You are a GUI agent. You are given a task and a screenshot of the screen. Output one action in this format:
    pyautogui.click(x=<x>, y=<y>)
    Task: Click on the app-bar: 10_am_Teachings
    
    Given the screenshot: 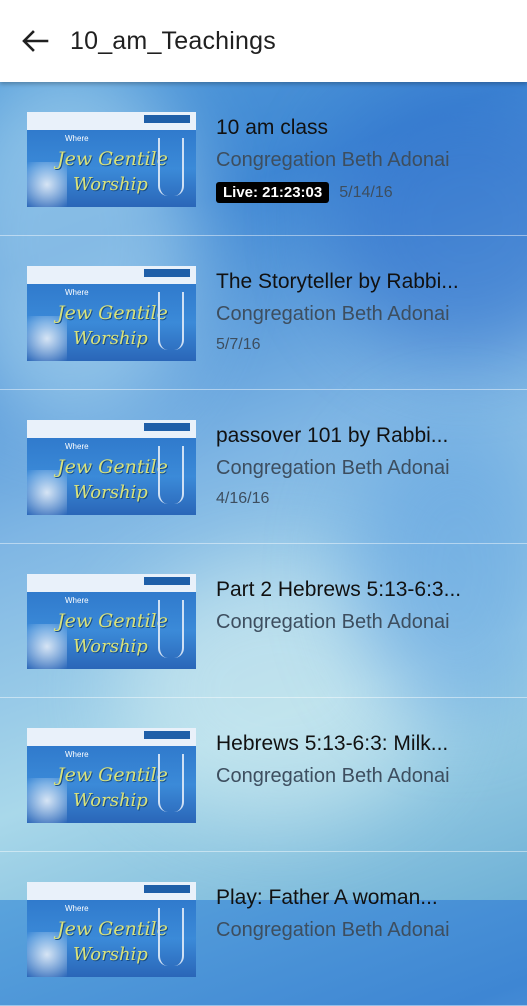 What is the action you would take?
    pyautogui.click(x=263, y=41)
    